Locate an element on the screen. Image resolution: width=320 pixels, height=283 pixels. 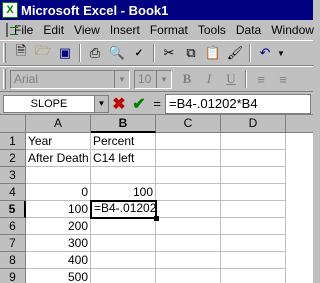
cell-b2: C14 left is located at coordinates (123, 158).